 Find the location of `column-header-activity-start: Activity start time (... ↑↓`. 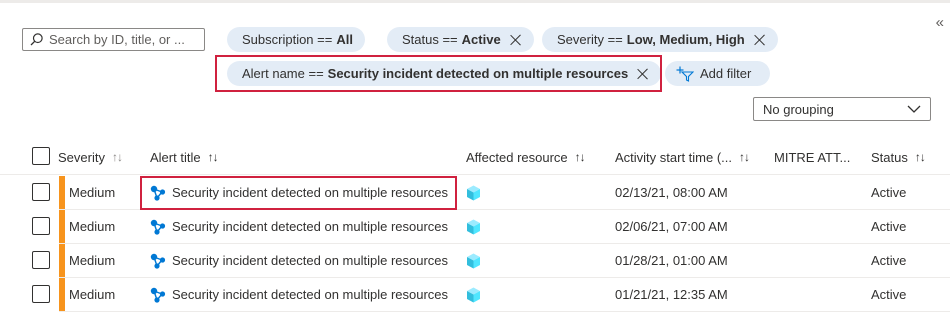

column-header-activity-start: Activity start time (... ↑↓ is located at coordinates (682, 157).